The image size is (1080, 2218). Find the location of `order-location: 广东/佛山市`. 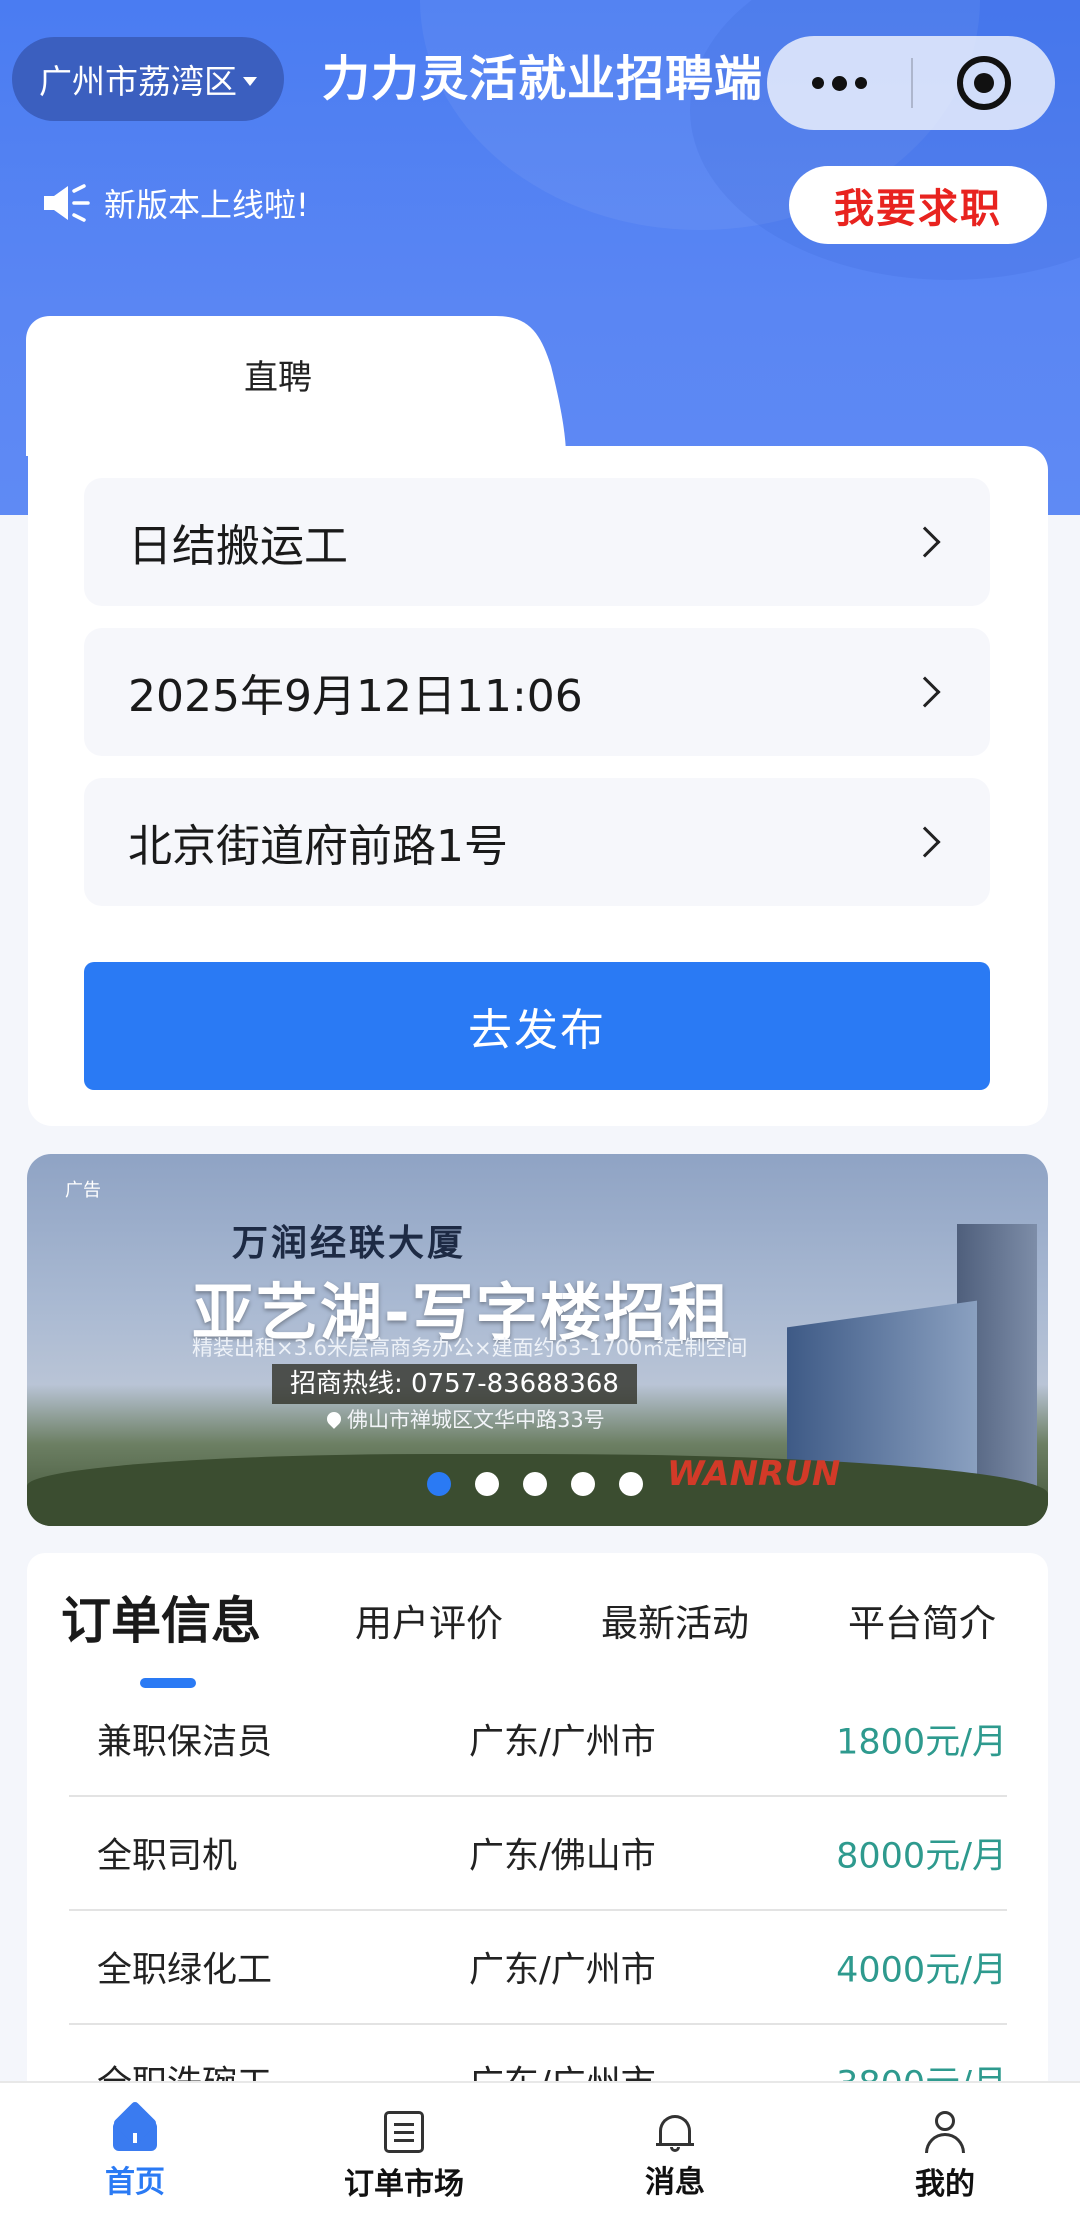

order-location: 广东/佛山市 is located at coordinates (562, 1856).